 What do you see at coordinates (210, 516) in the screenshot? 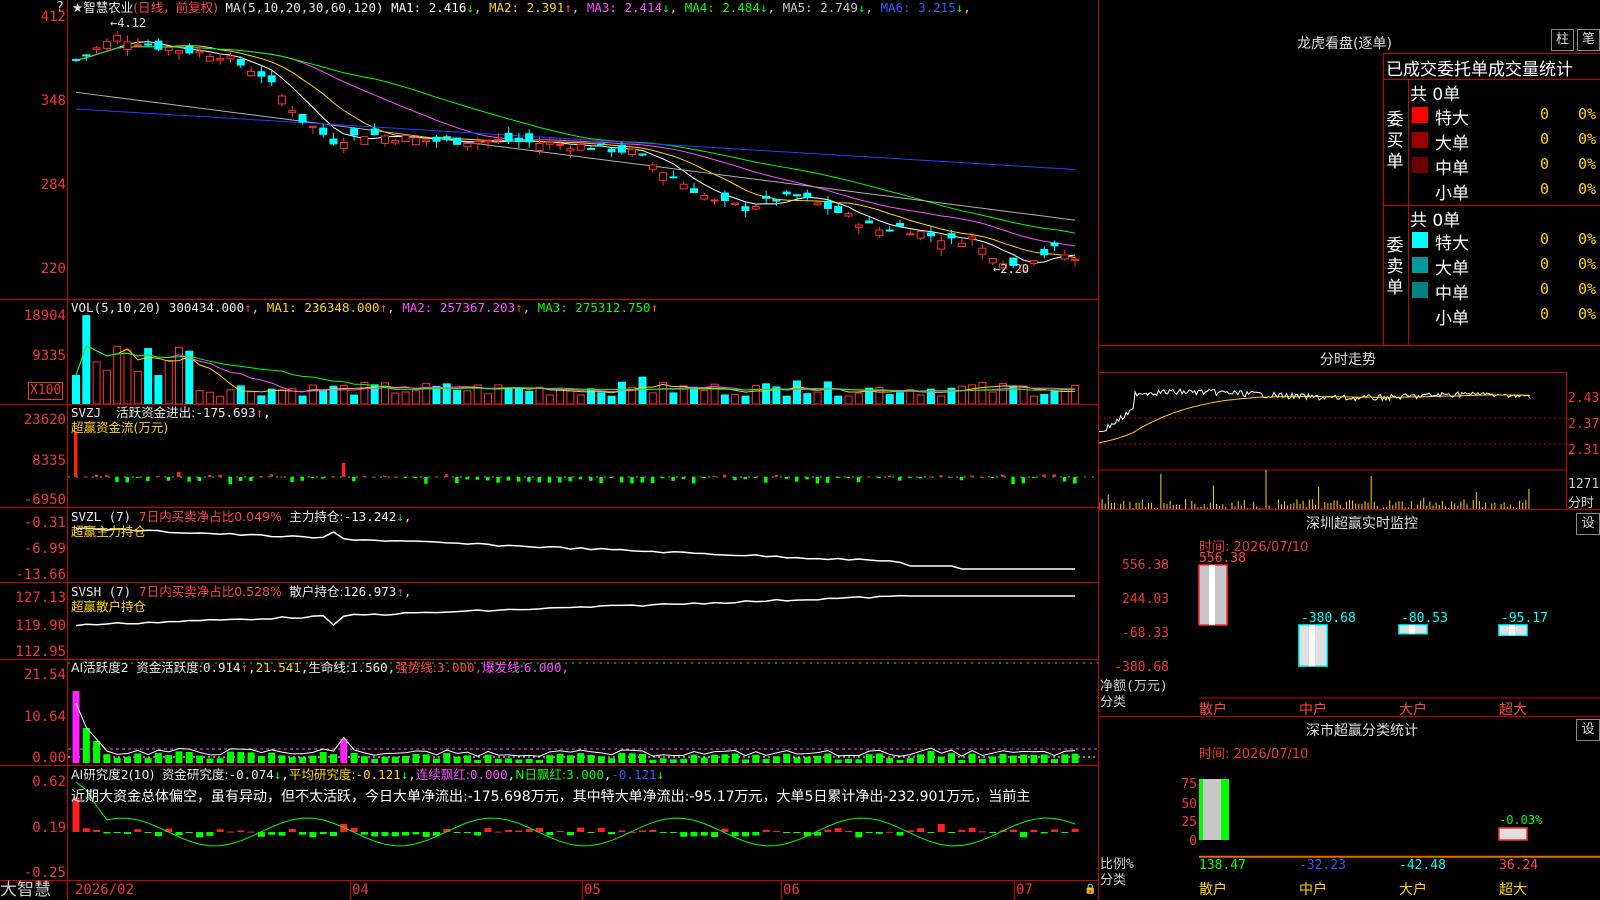
I see `svzl-ratio: 7日内买卖净占比0.049%` at bounding box center [210, 516].